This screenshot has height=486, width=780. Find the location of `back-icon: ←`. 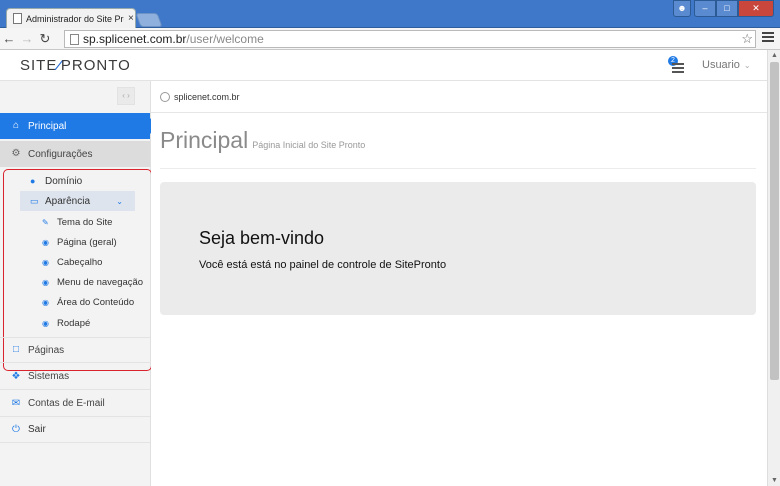

back-icon: ← is located at coordinates (9, 38).